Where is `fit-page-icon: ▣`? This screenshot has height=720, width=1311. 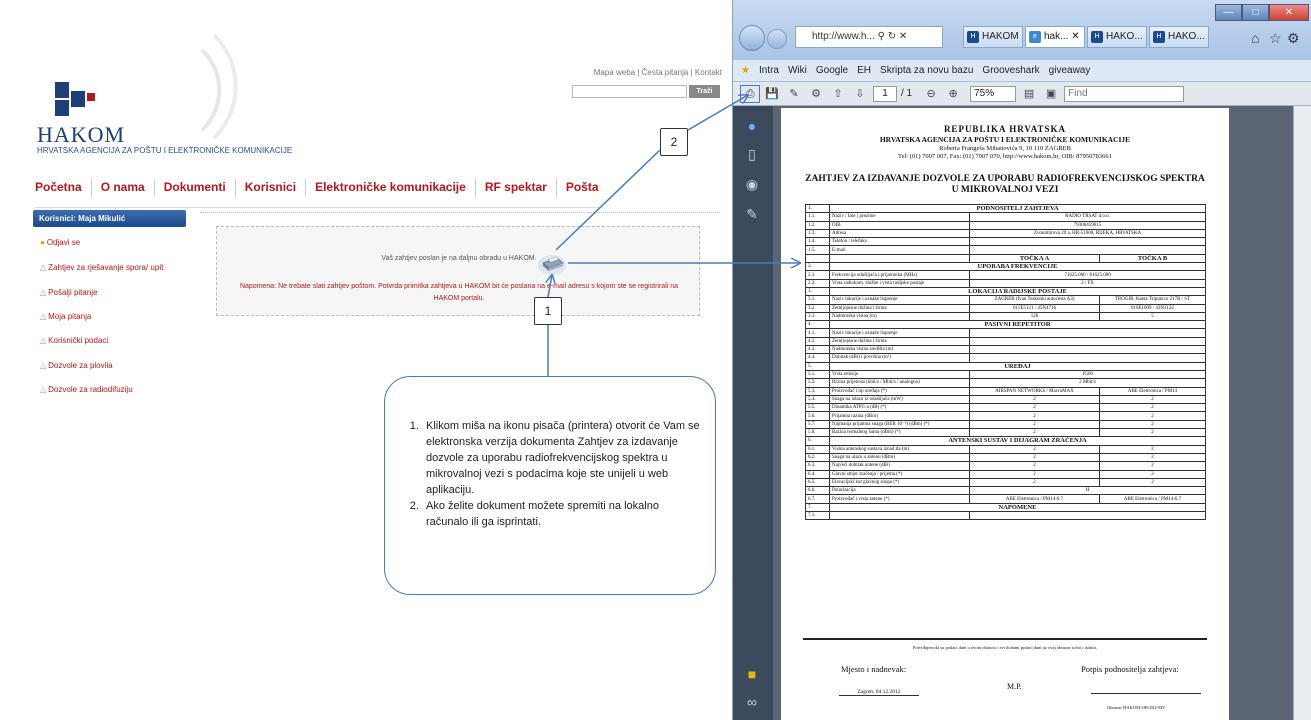 fit-page-icon: ▣ is located at coordinates (1051, 94).